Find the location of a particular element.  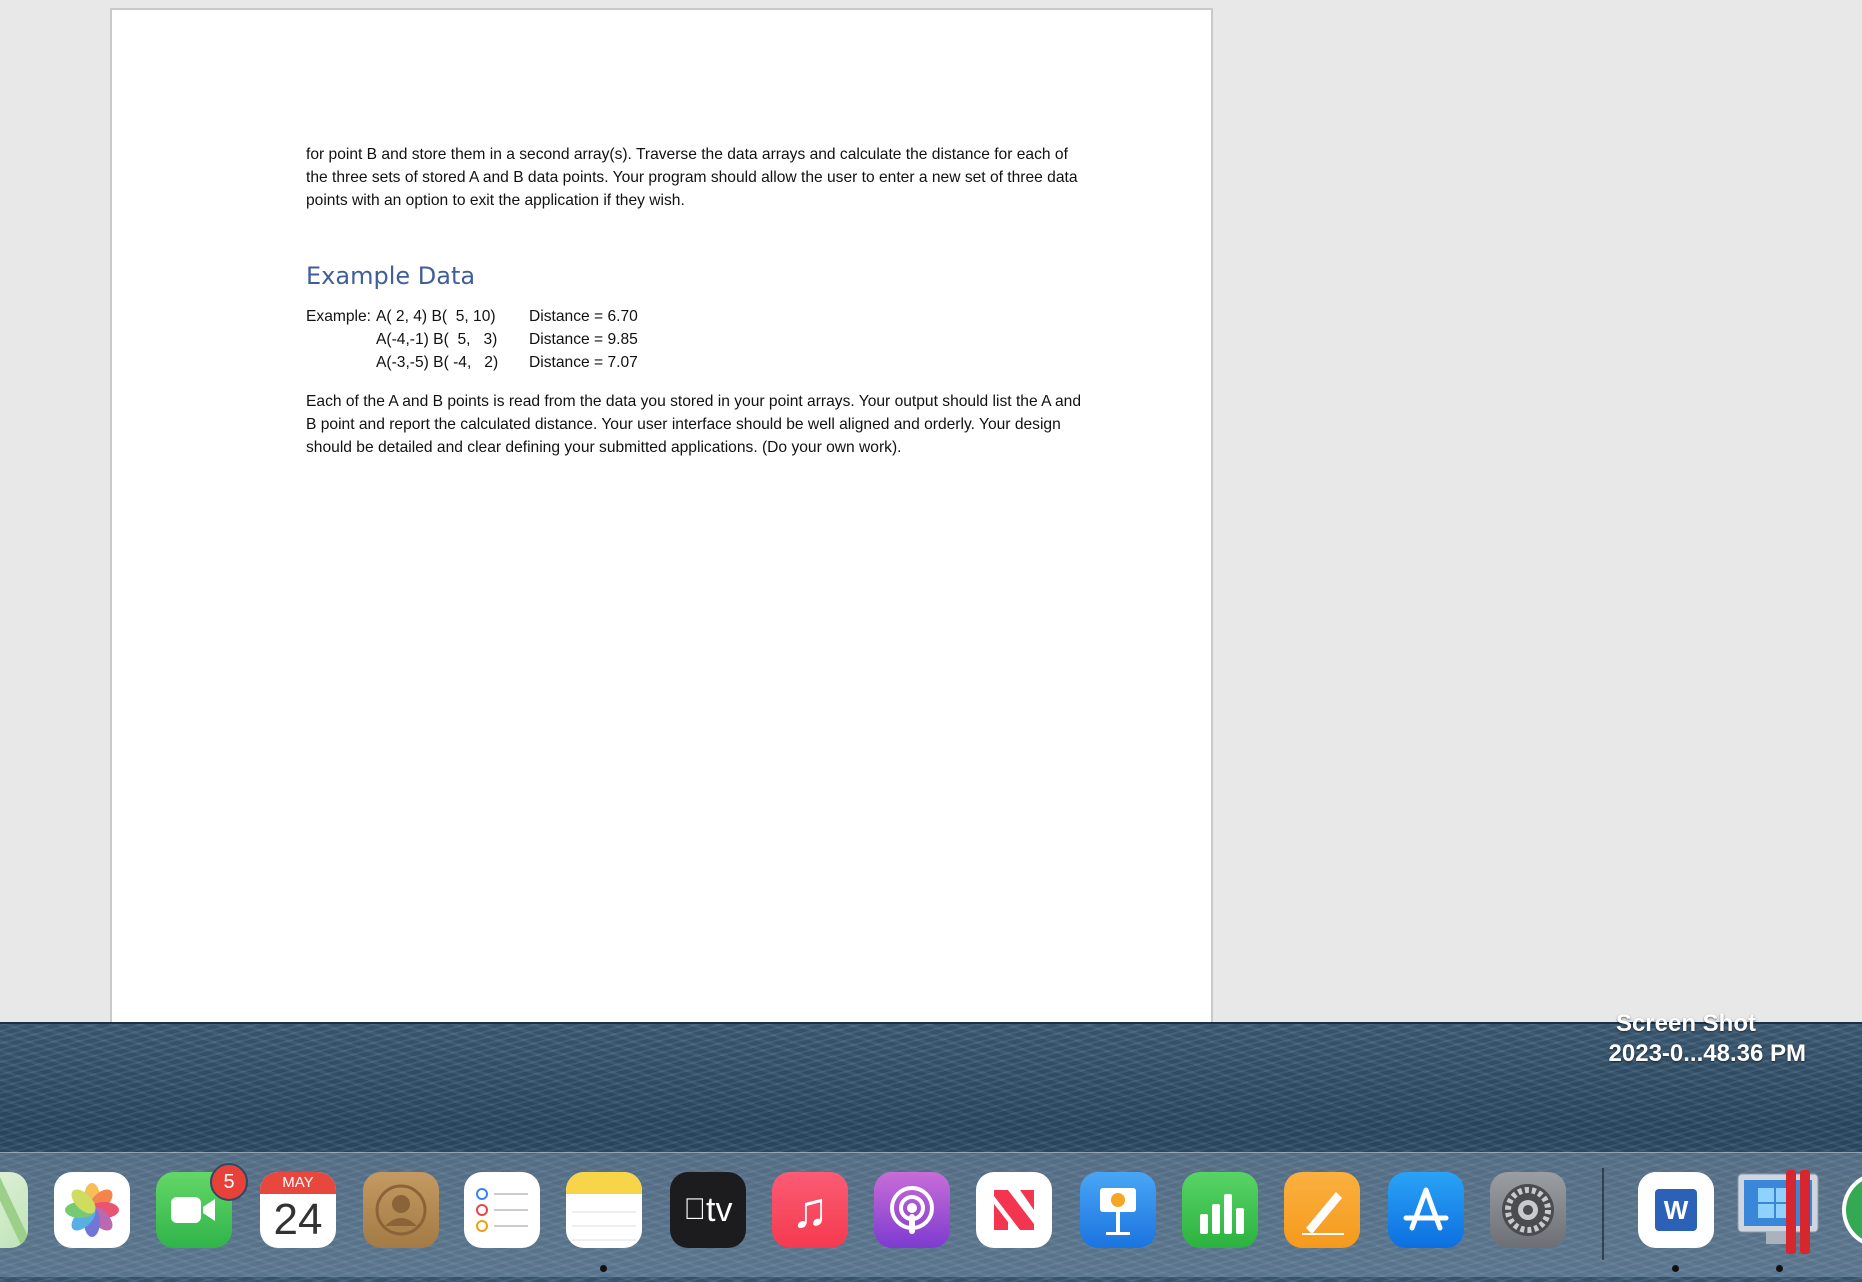

notes-app-icon is located at coordinates (604, 1210).